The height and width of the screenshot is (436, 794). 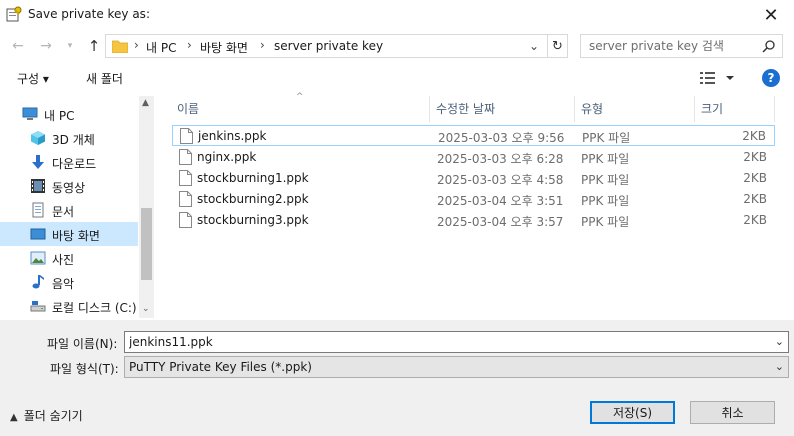 What do you see at coordinates (456, 367) in the screenshot?
I see `filetype-select: PuTTY Private Key Files (*.ppk) ⌄` at bounding box center [456, 367].